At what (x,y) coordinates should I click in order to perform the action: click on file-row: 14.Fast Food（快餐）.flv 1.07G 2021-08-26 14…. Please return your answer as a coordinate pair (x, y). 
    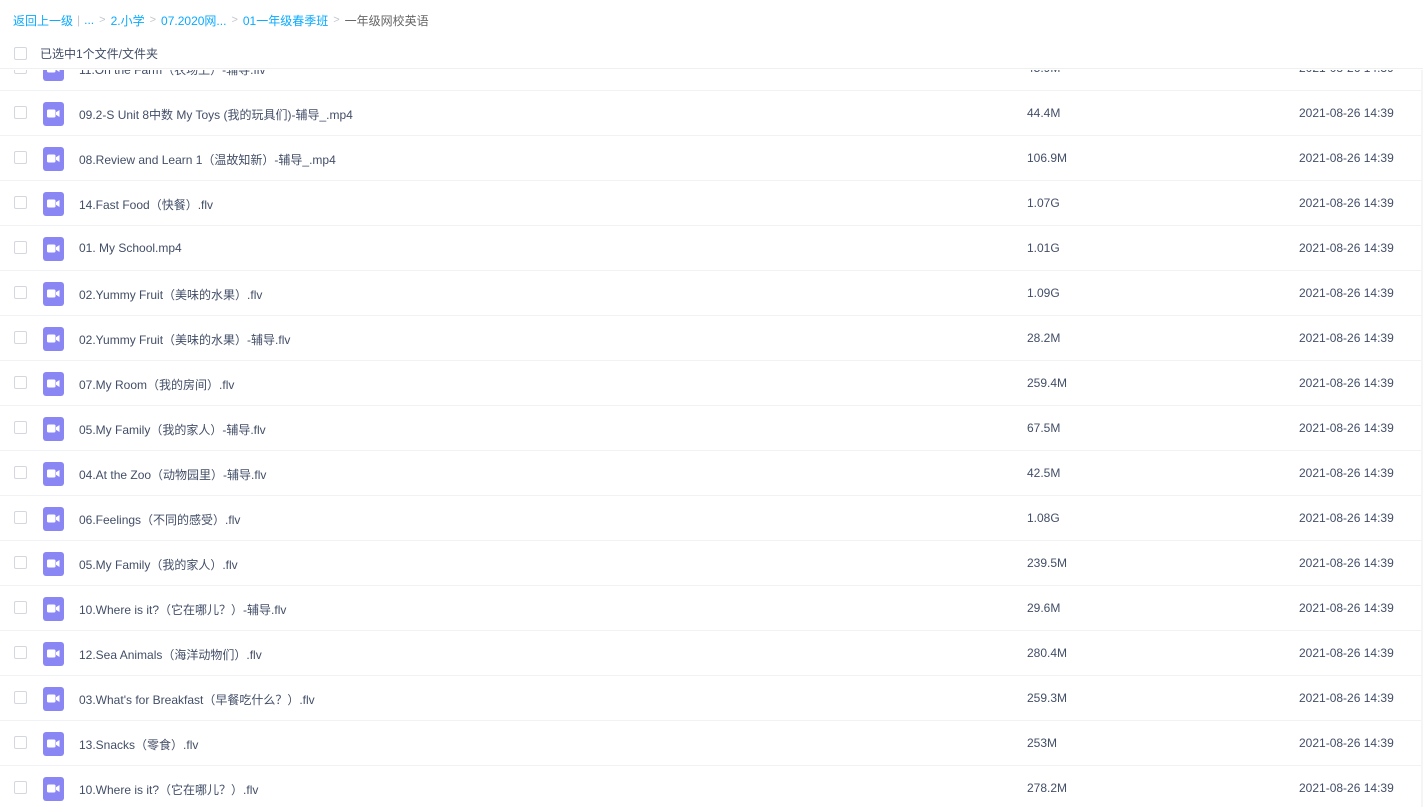
    Looking at the image, I should click on (711, 203).